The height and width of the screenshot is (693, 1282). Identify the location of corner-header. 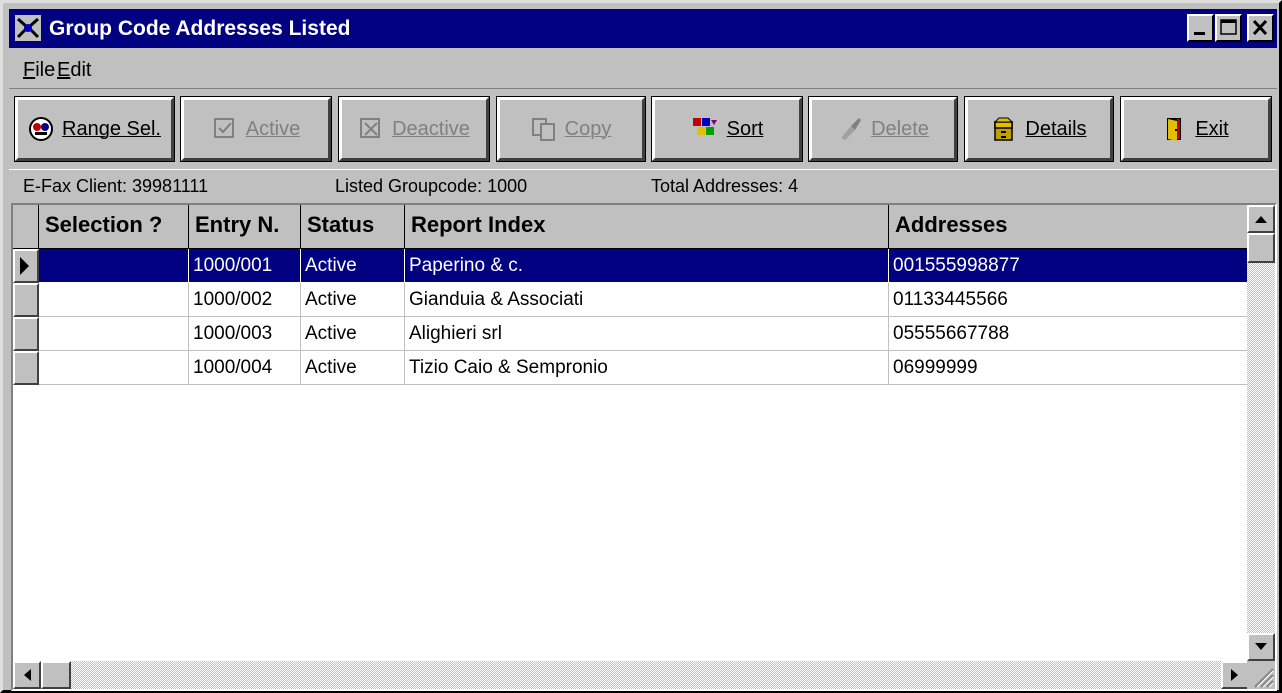
(26, 227).